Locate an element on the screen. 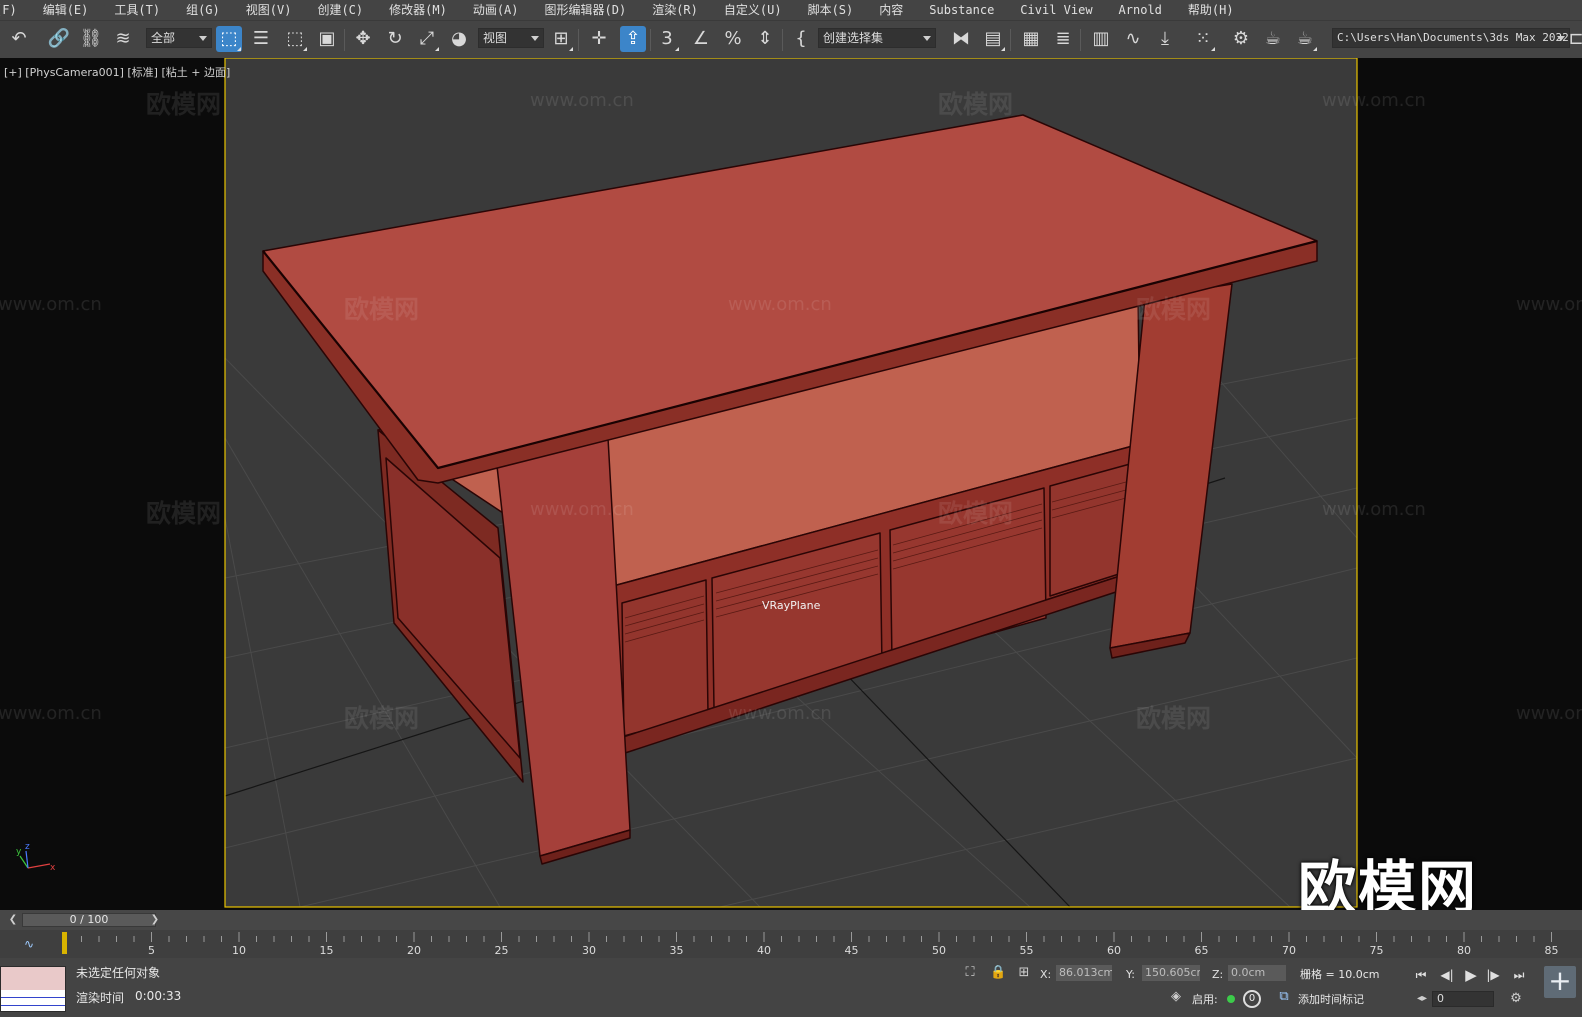 This screenshot has height=1017, width=1582. previous-frame-icon: ◀︎| is located at coordinates (1447, 975).